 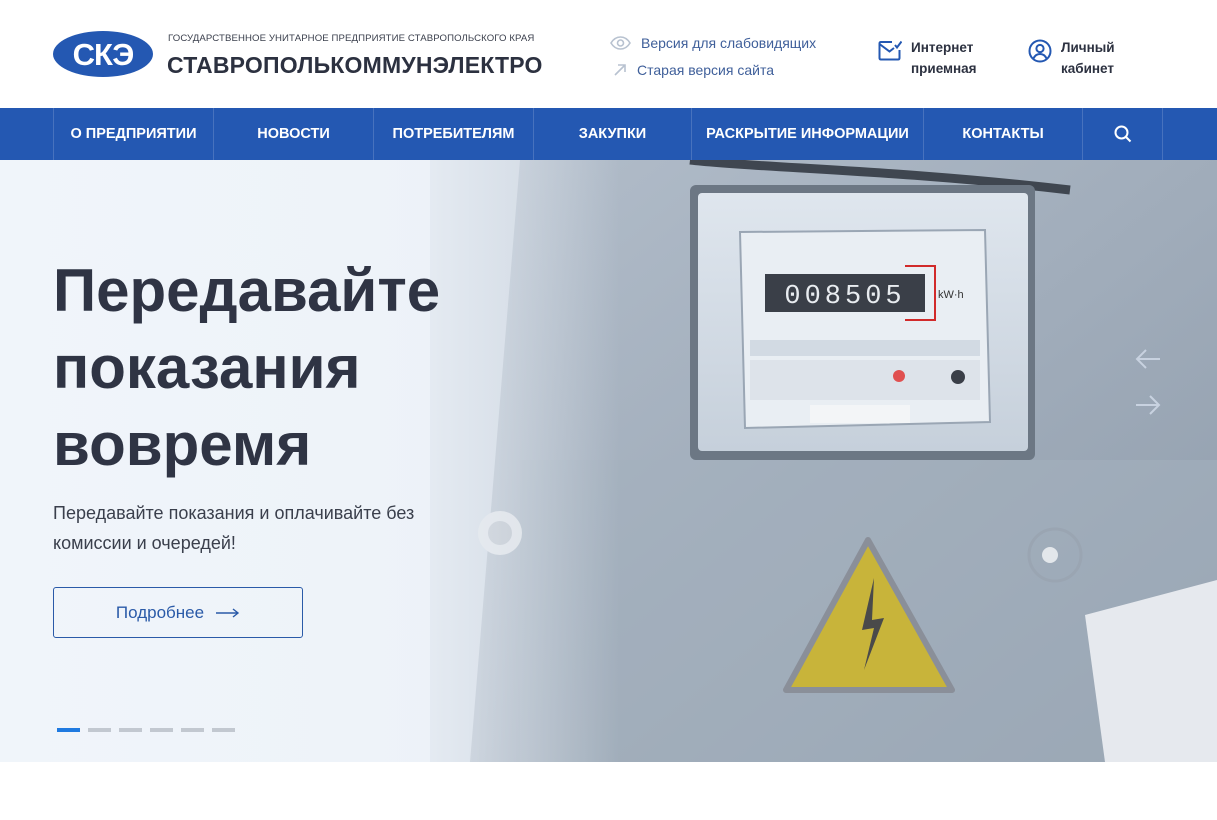 What do you see at coordinates (247, 290) in the screenshot?
I see `hero-title-line: Передавайте` at bounding box center [247, 290].